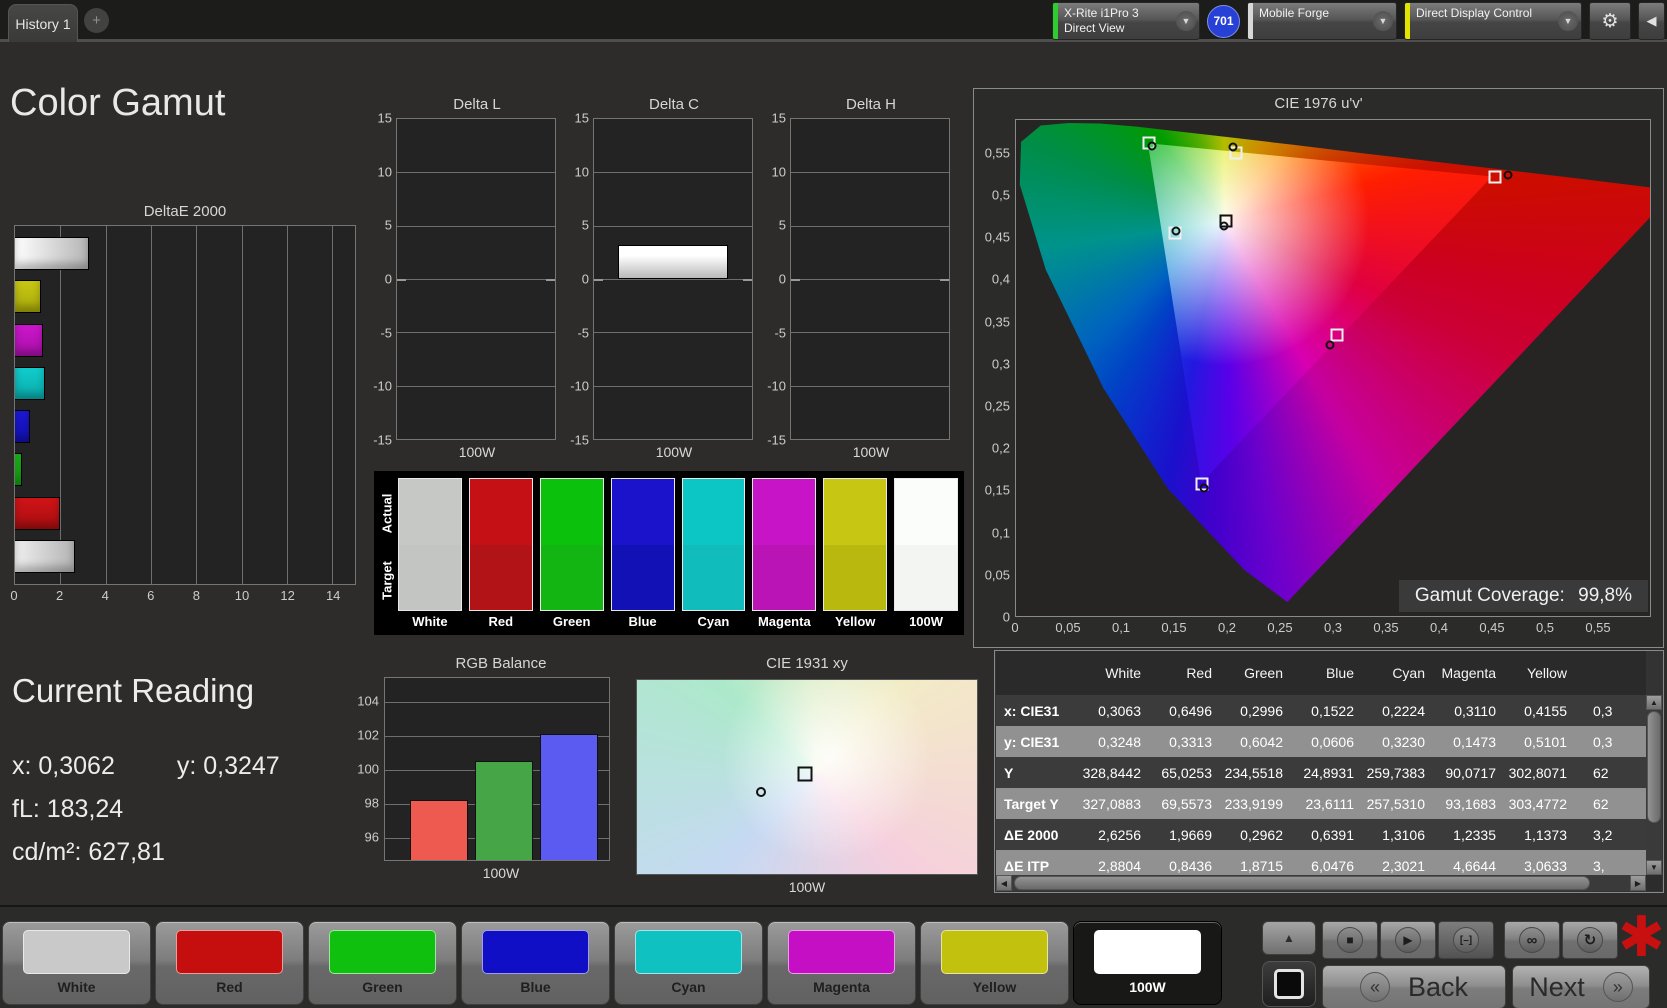 The width and height of the screenshot is (1667, 1008). What do you see at coordinates (1147, 963) in the screenshot?
I see `pattern-button-100w: 100W` at bounding box center [1147, 963].